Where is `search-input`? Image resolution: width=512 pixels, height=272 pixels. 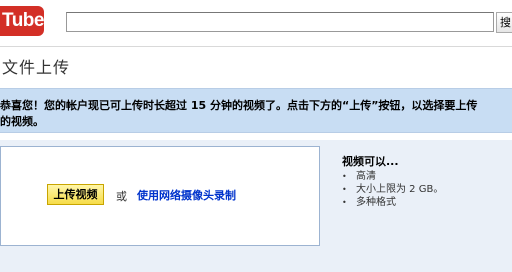 search-input is located at coordinates (280, 22).